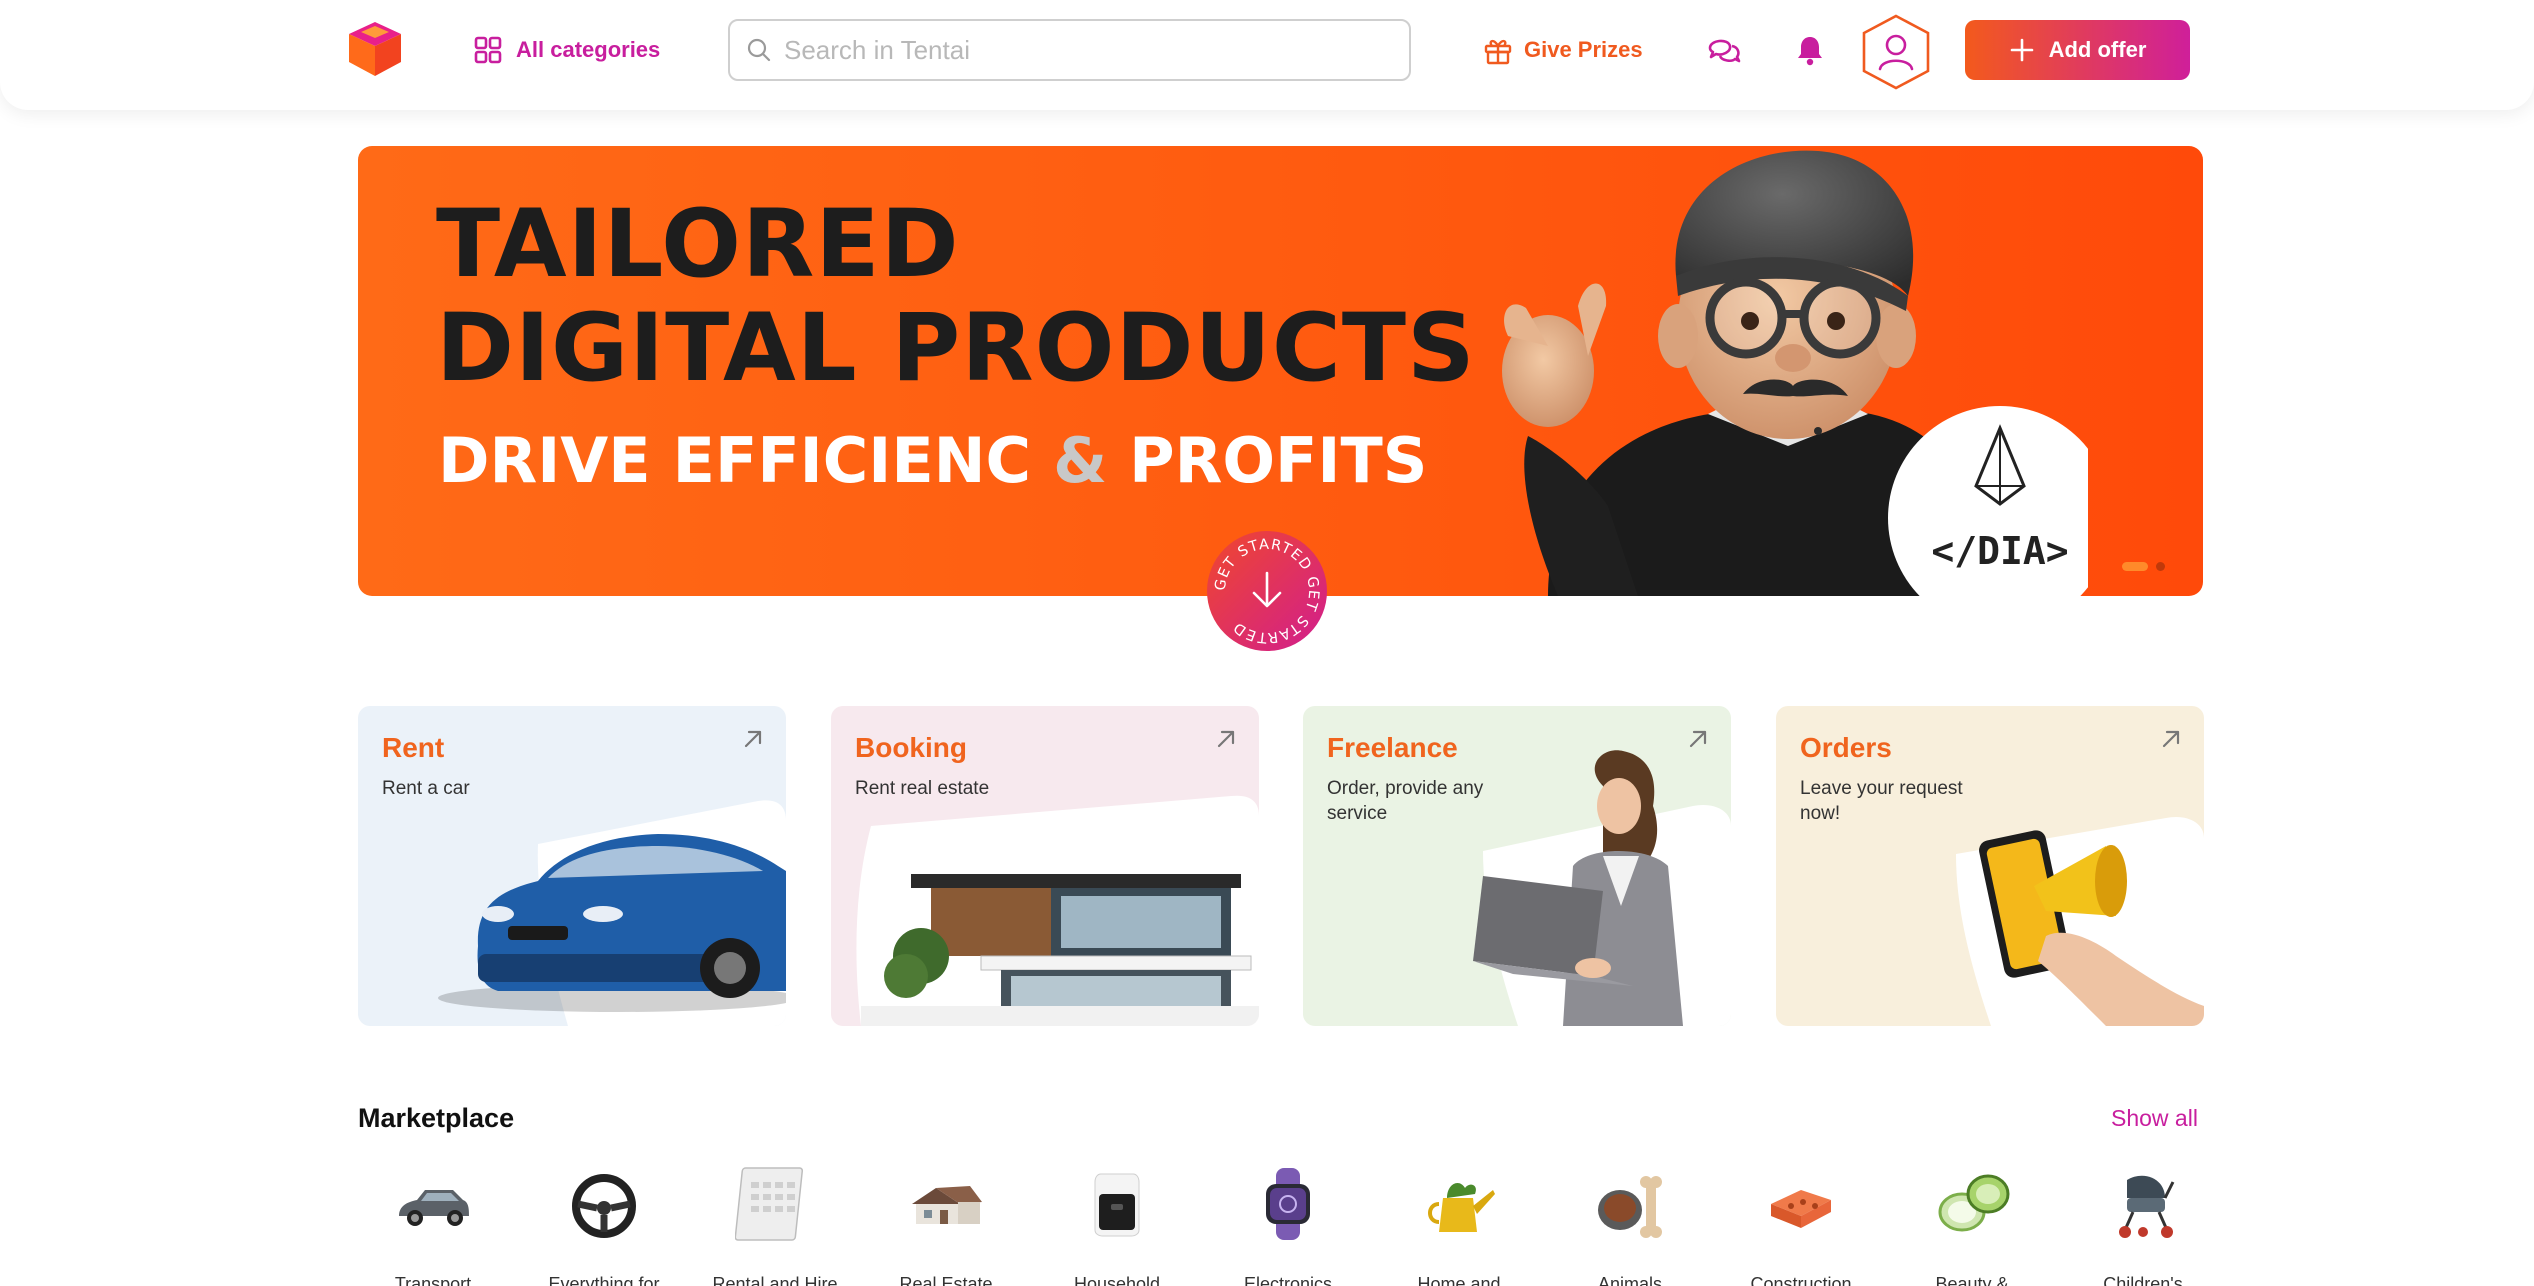 This screenshot has width=2534, height=1286. I want to click on top-navbar: All categories Give Prizes, so click(1267, 55).